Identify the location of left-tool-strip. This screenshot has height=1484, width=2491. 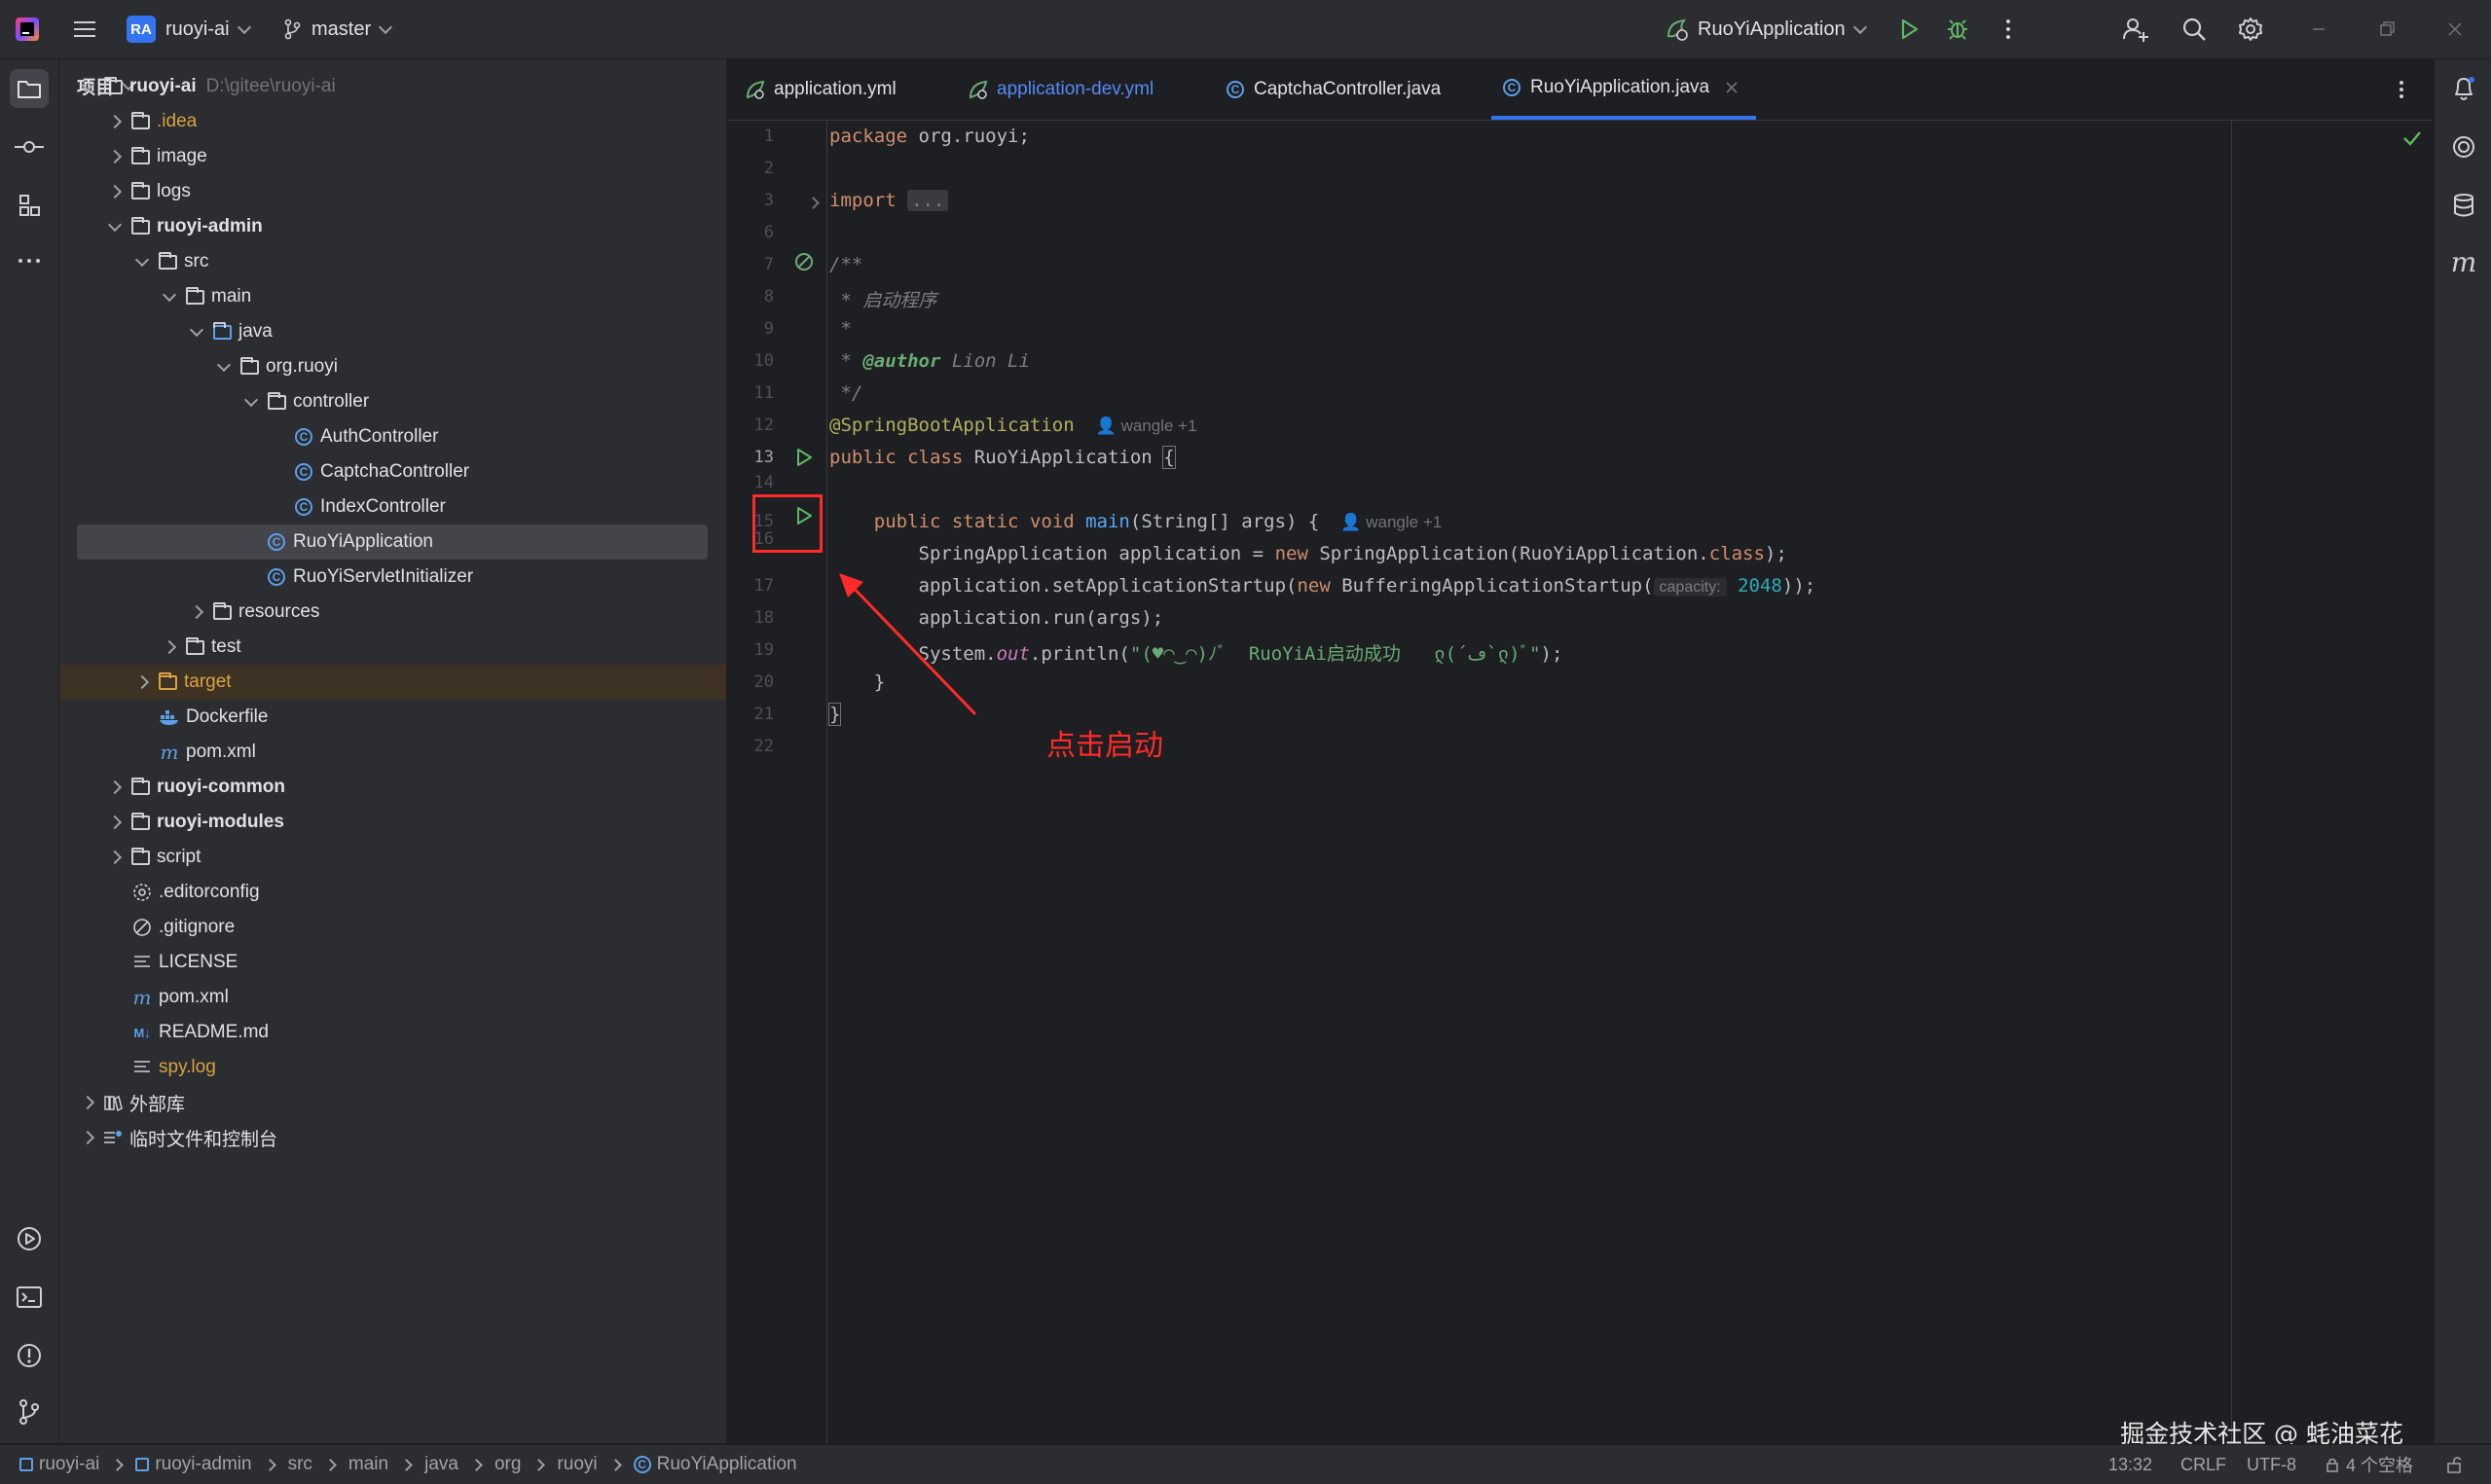
(29, 751).